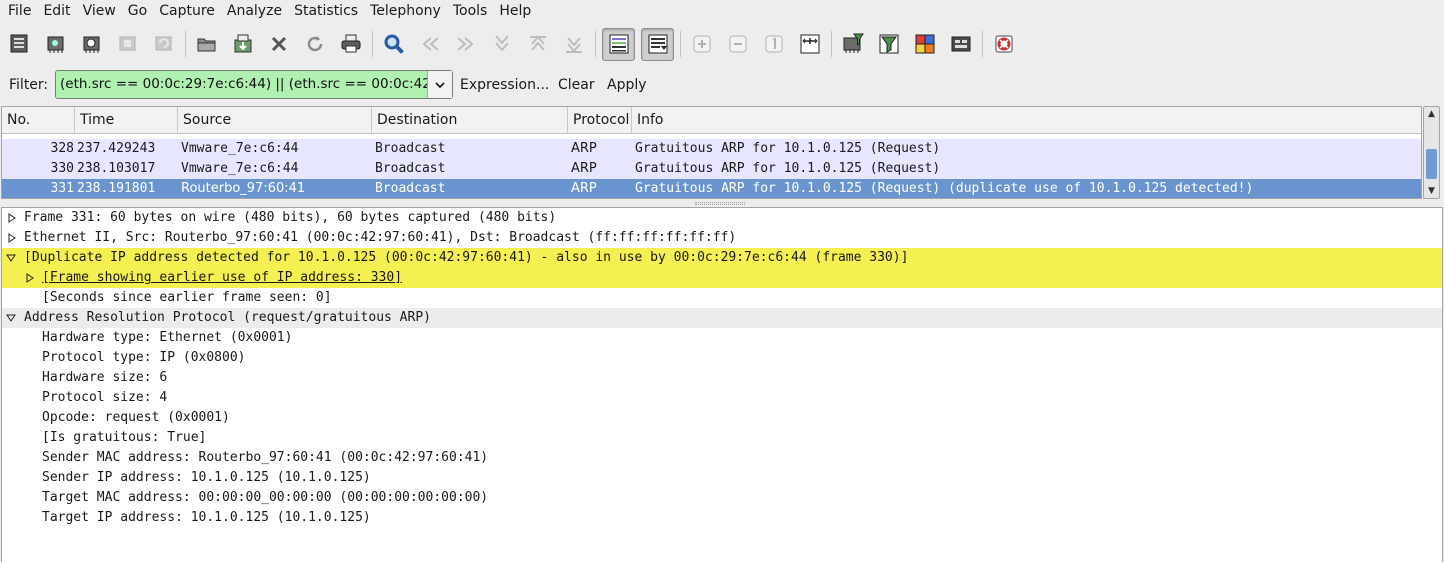 This screenshot has height=562, width=1444. I want to click on column-header-destination: Destination, so click(470, 120).